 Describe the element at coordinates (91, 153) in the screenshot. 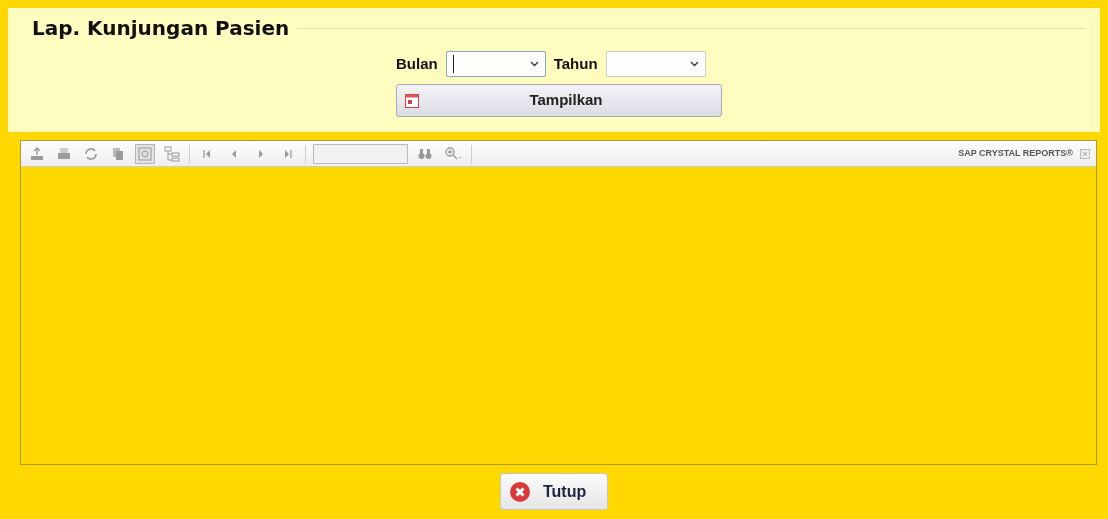

I see `refresh-icon` at that location.